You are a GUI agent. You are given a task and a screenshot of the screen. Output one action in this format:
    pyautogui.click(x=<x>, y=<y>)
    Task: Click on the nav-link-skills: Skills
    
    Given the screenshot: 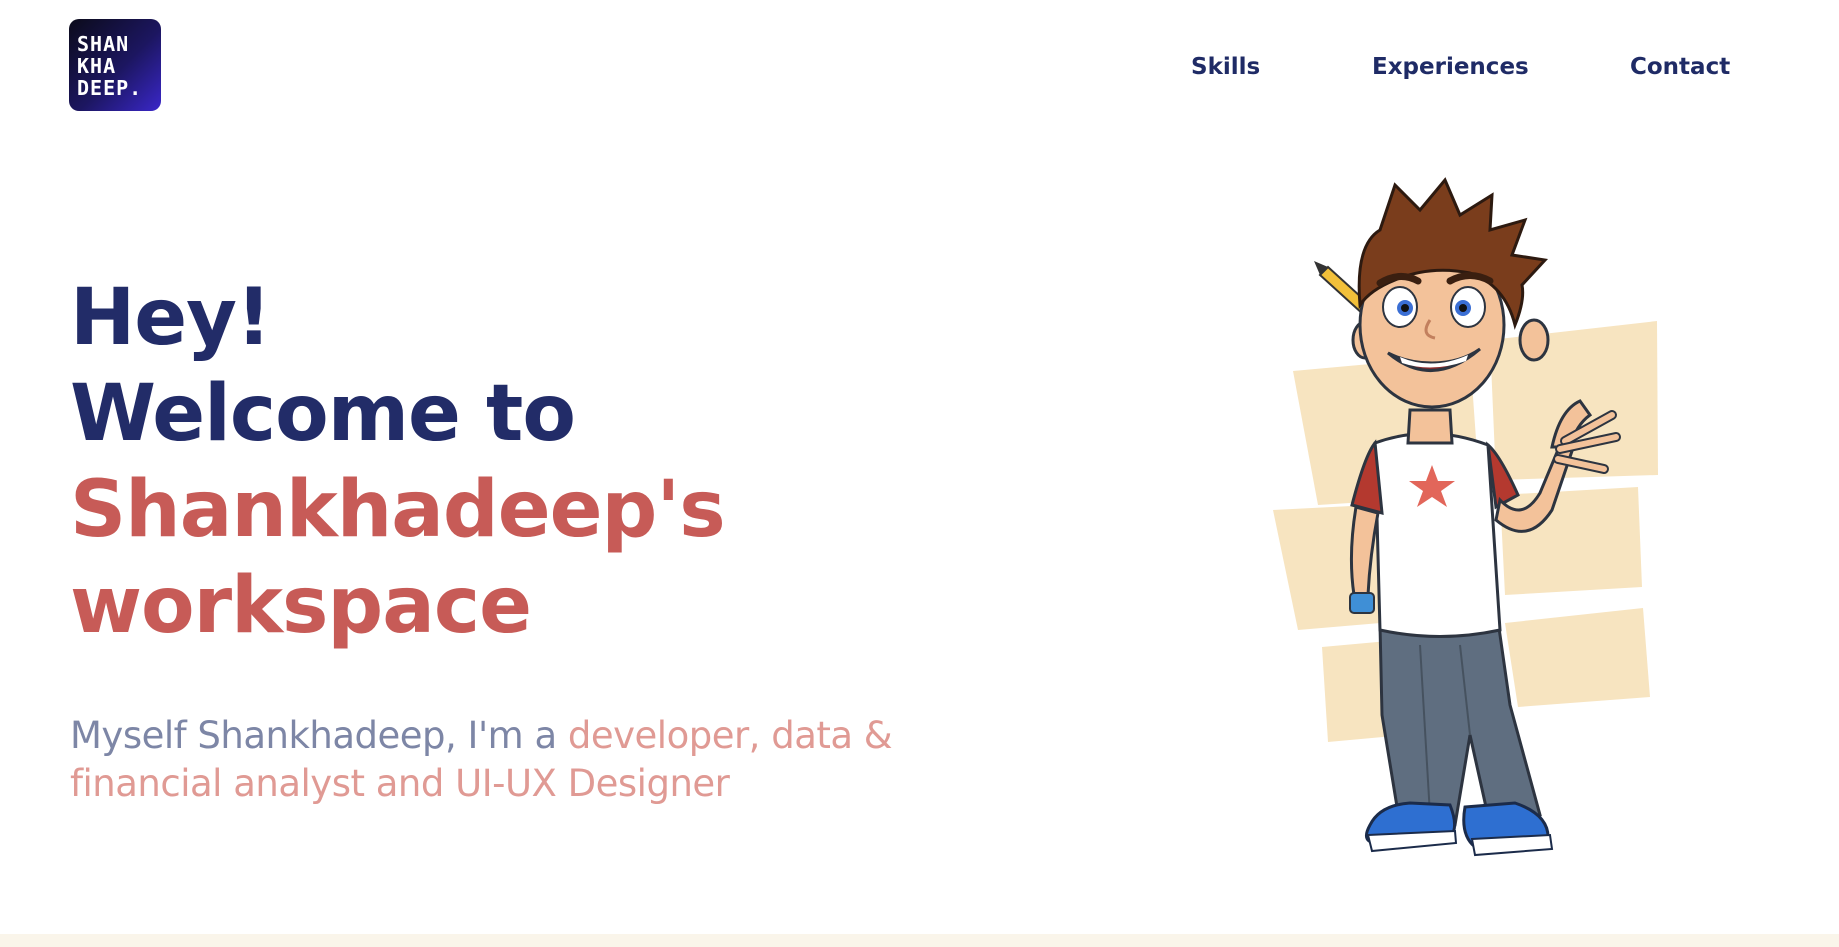 What is the action you would take?
    pyautogui.click(x=1225, y=67)
    